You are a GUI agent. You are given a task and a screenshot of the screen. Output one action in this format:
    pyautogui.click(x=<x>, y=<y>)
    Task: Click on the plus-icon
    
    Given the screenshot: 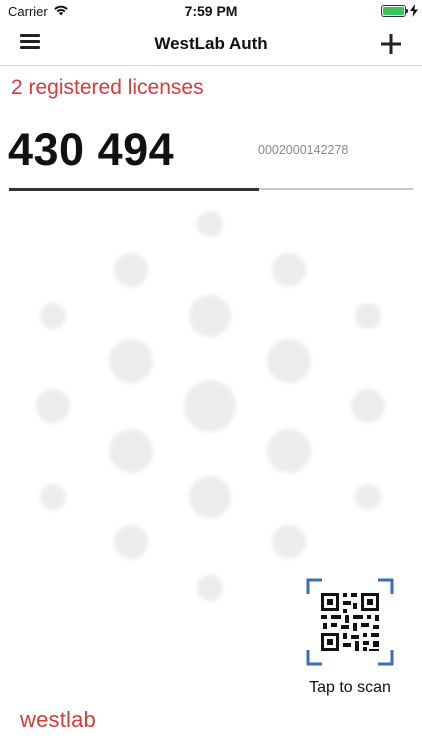 What is the action you would take?
    pyautogui.click(x=391, y=44)
    